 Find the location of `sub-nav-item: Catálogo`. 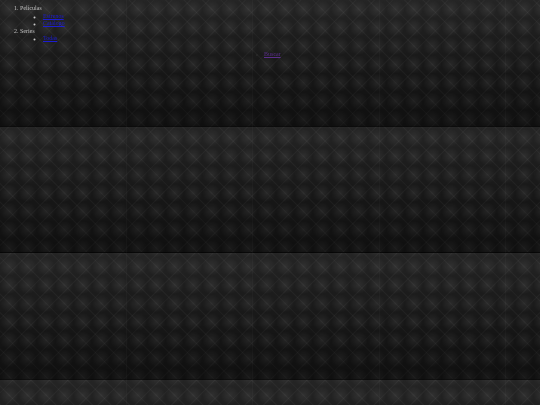

sub-nav-item: Catálogo is located at coordinates (54, 25).